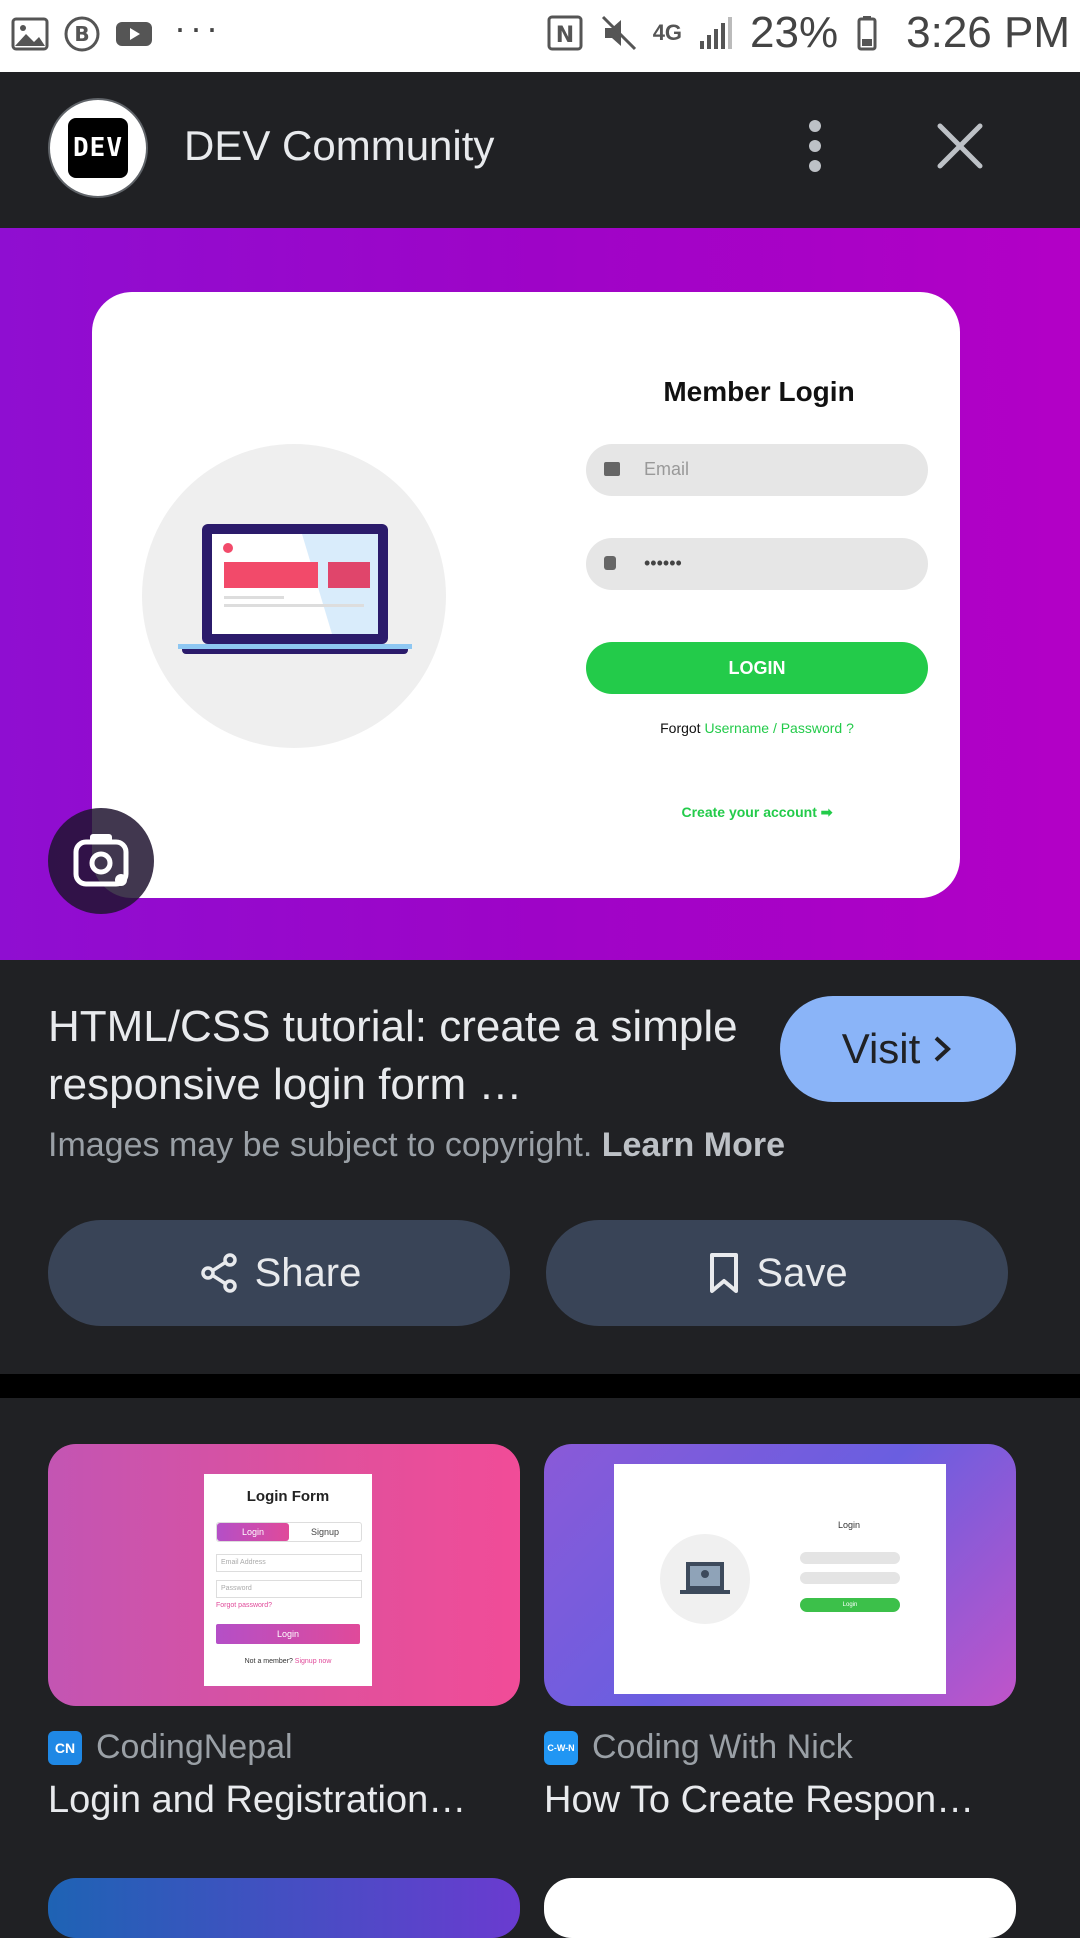  I want to click on chevron-right-icon, so click(943, 1049).